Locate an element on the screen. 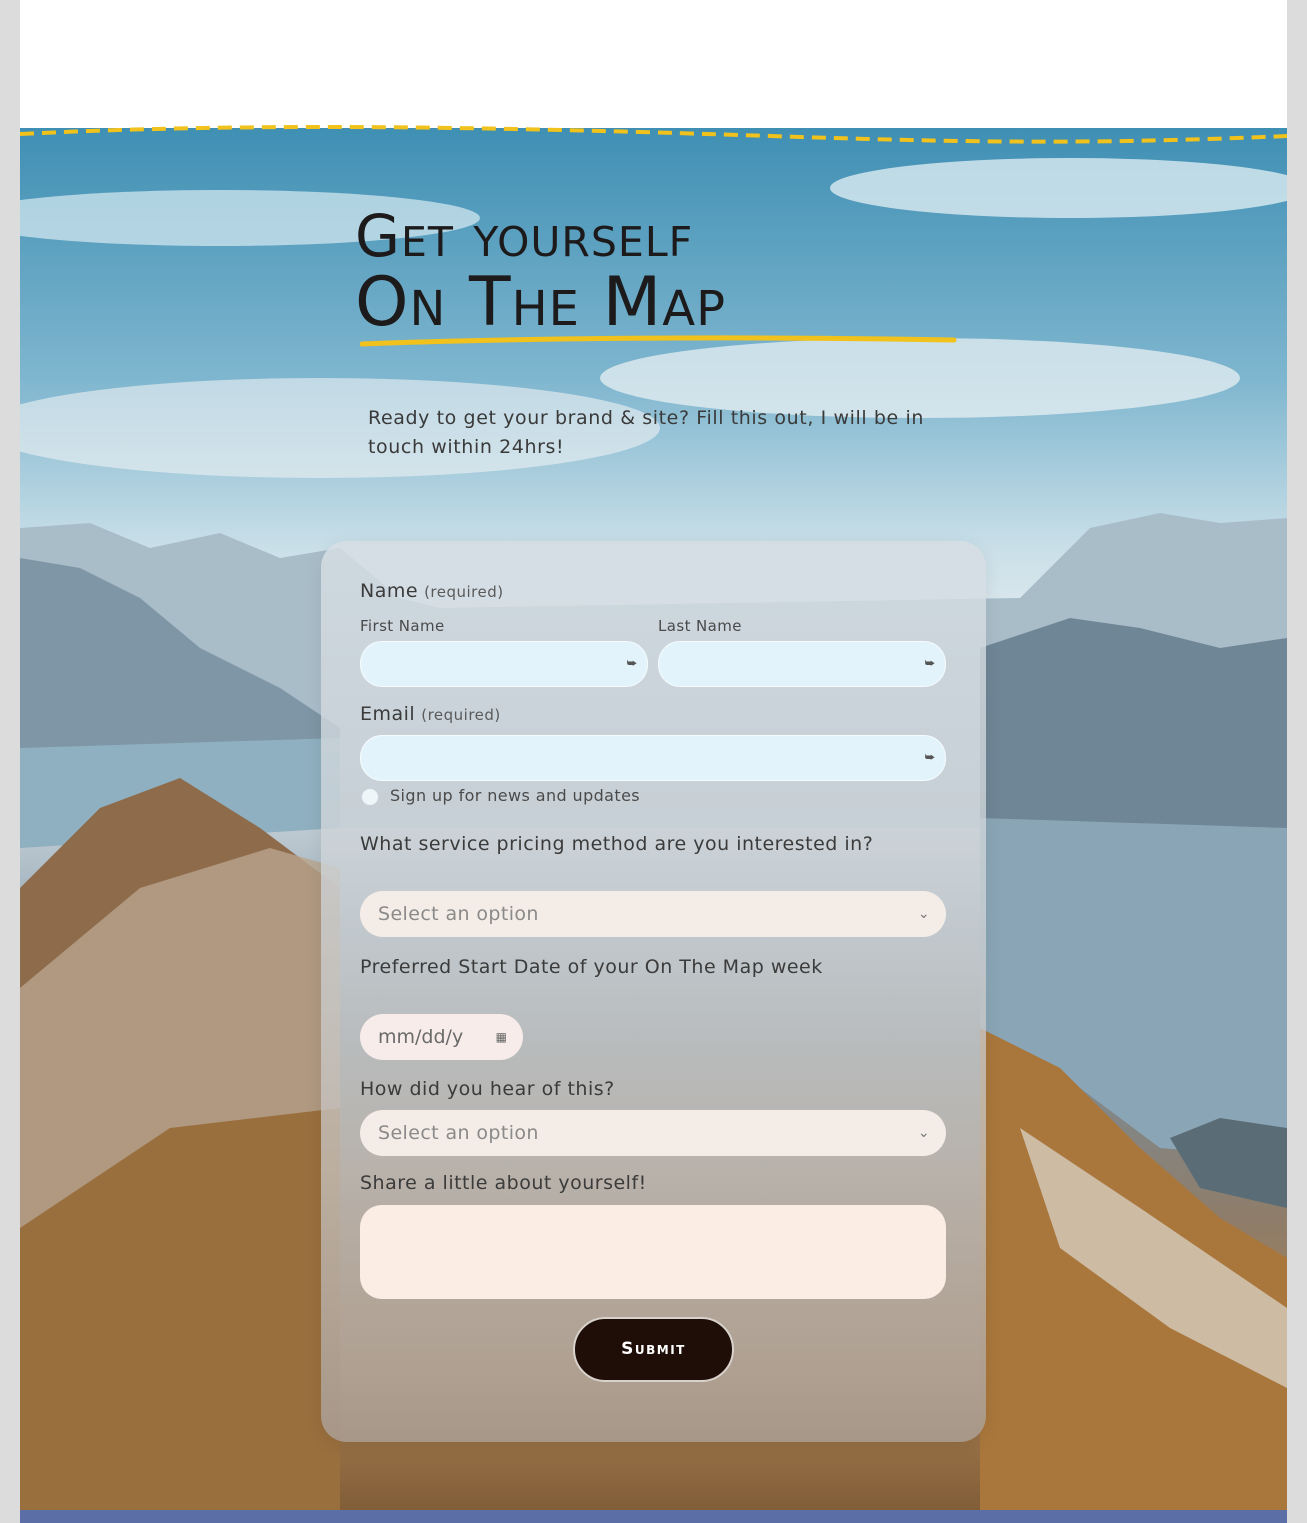  first-name-label: First Name is located at coordinates (402, 626).